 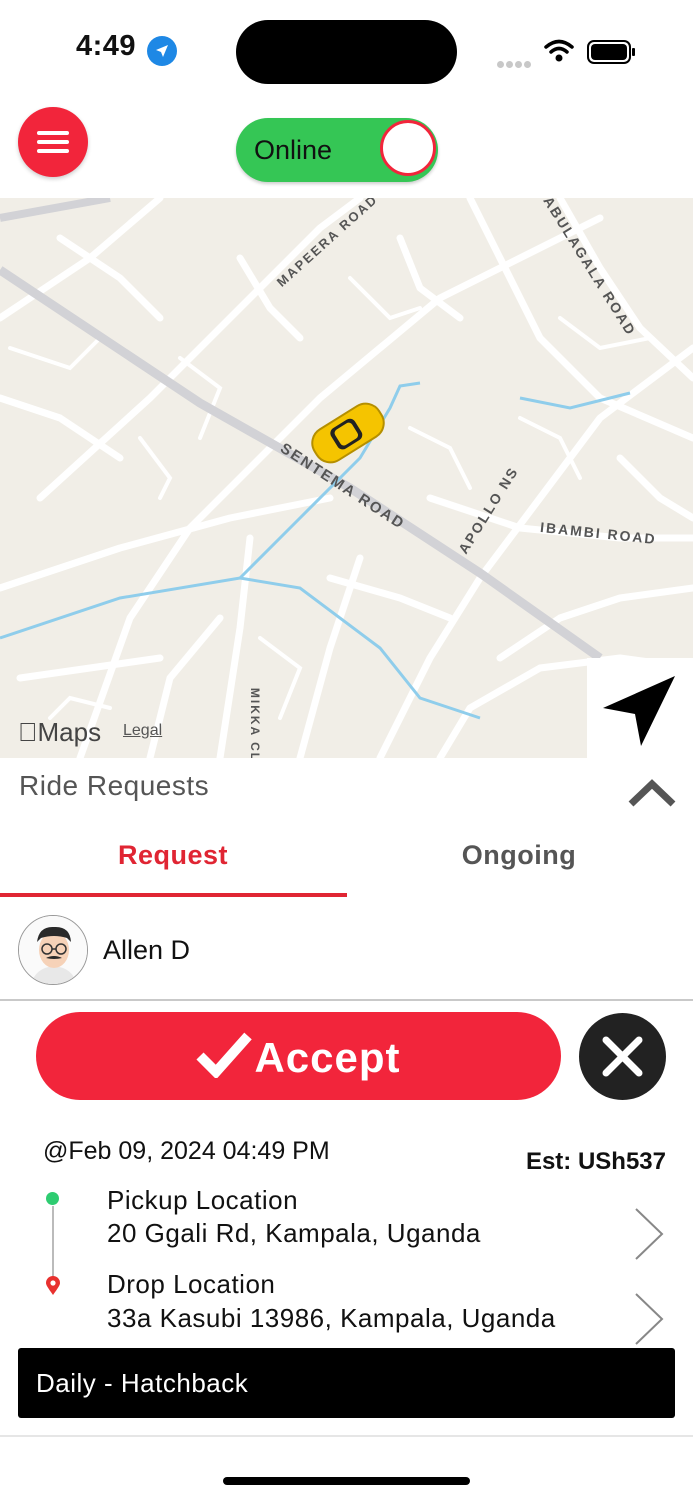 What do you see at coordinates (224, 1056) in the screenshot?
I see `checkmark-icon` at bounding box center [224, 1056].